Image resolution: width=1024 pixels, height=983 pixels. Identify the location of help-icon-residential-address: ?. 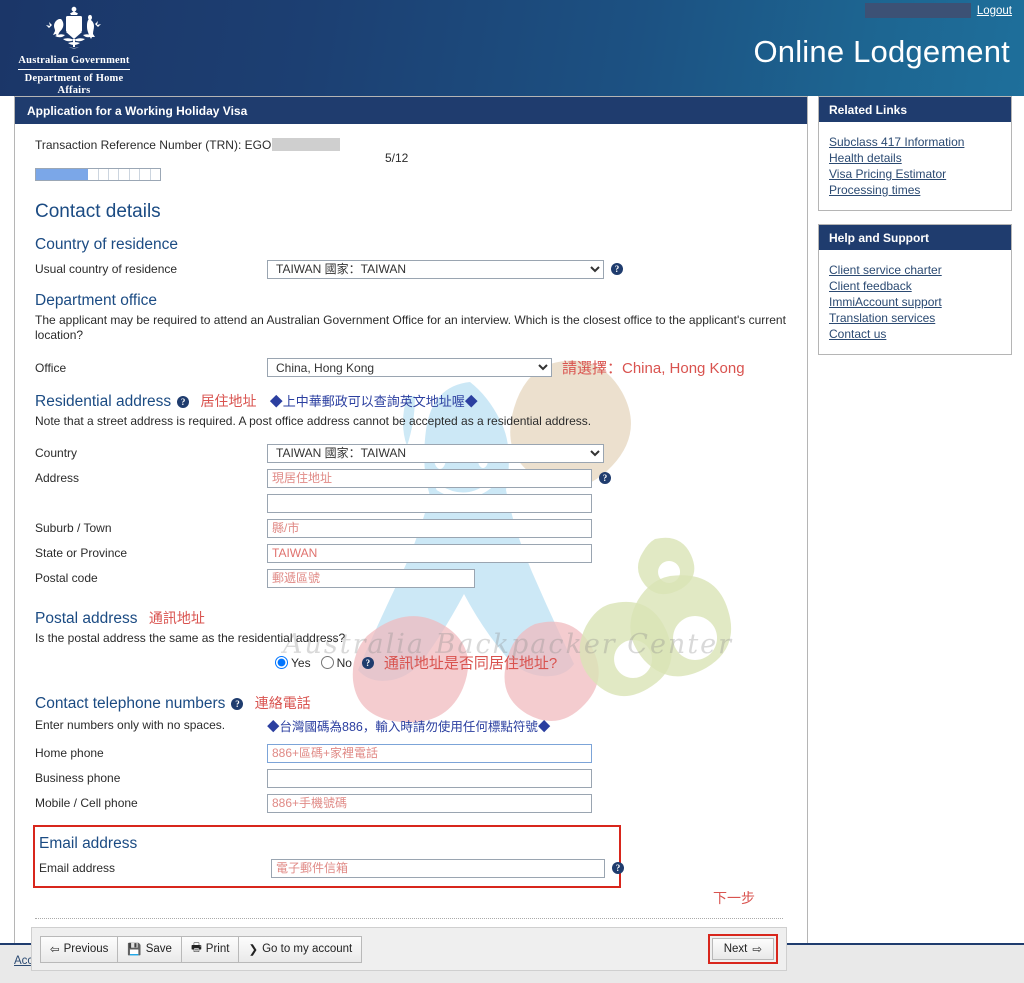
(183, 402).